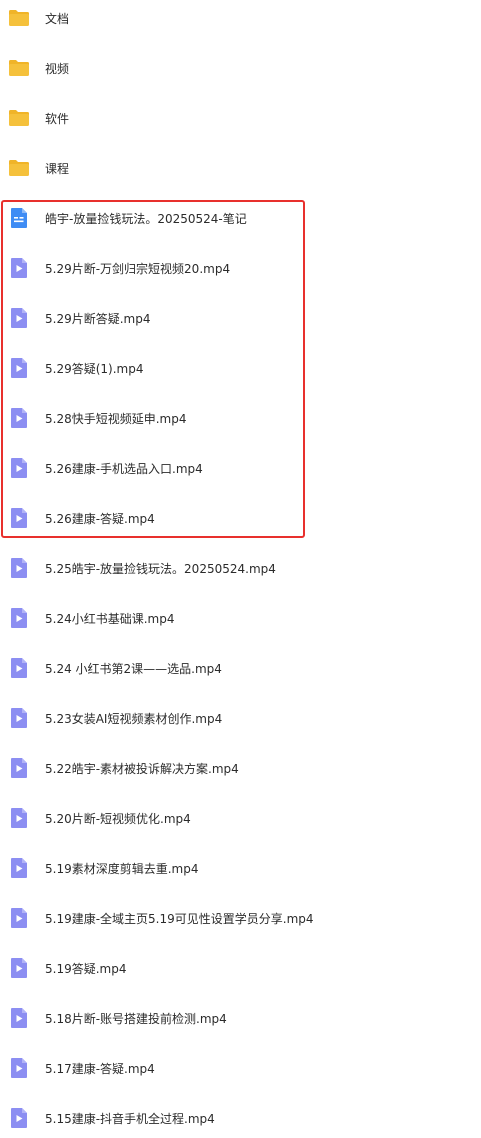 Image resolution: width=481 pixels, height=1138 pixels. I want to click on file-item: 皓宇-放量捡钱玩法。20250524-笔记, so click(240, 218).